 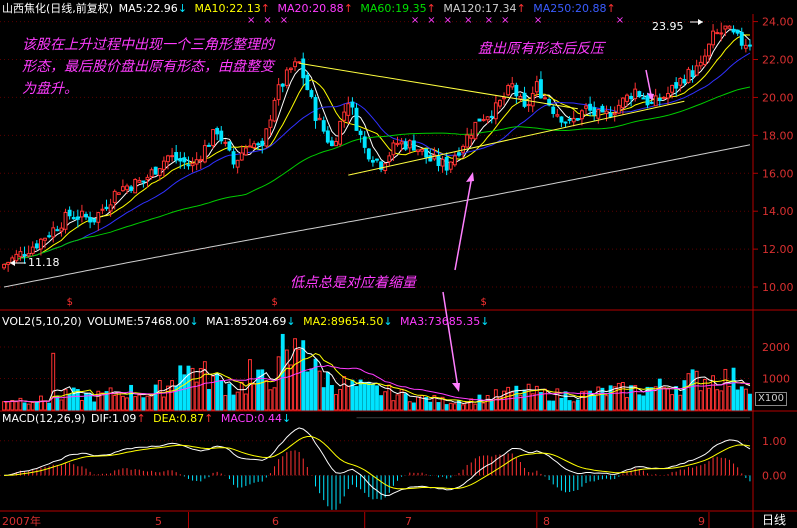 I want to click on volume-annotation: 低点总是对应着缩量, so click(x=353, y=283).